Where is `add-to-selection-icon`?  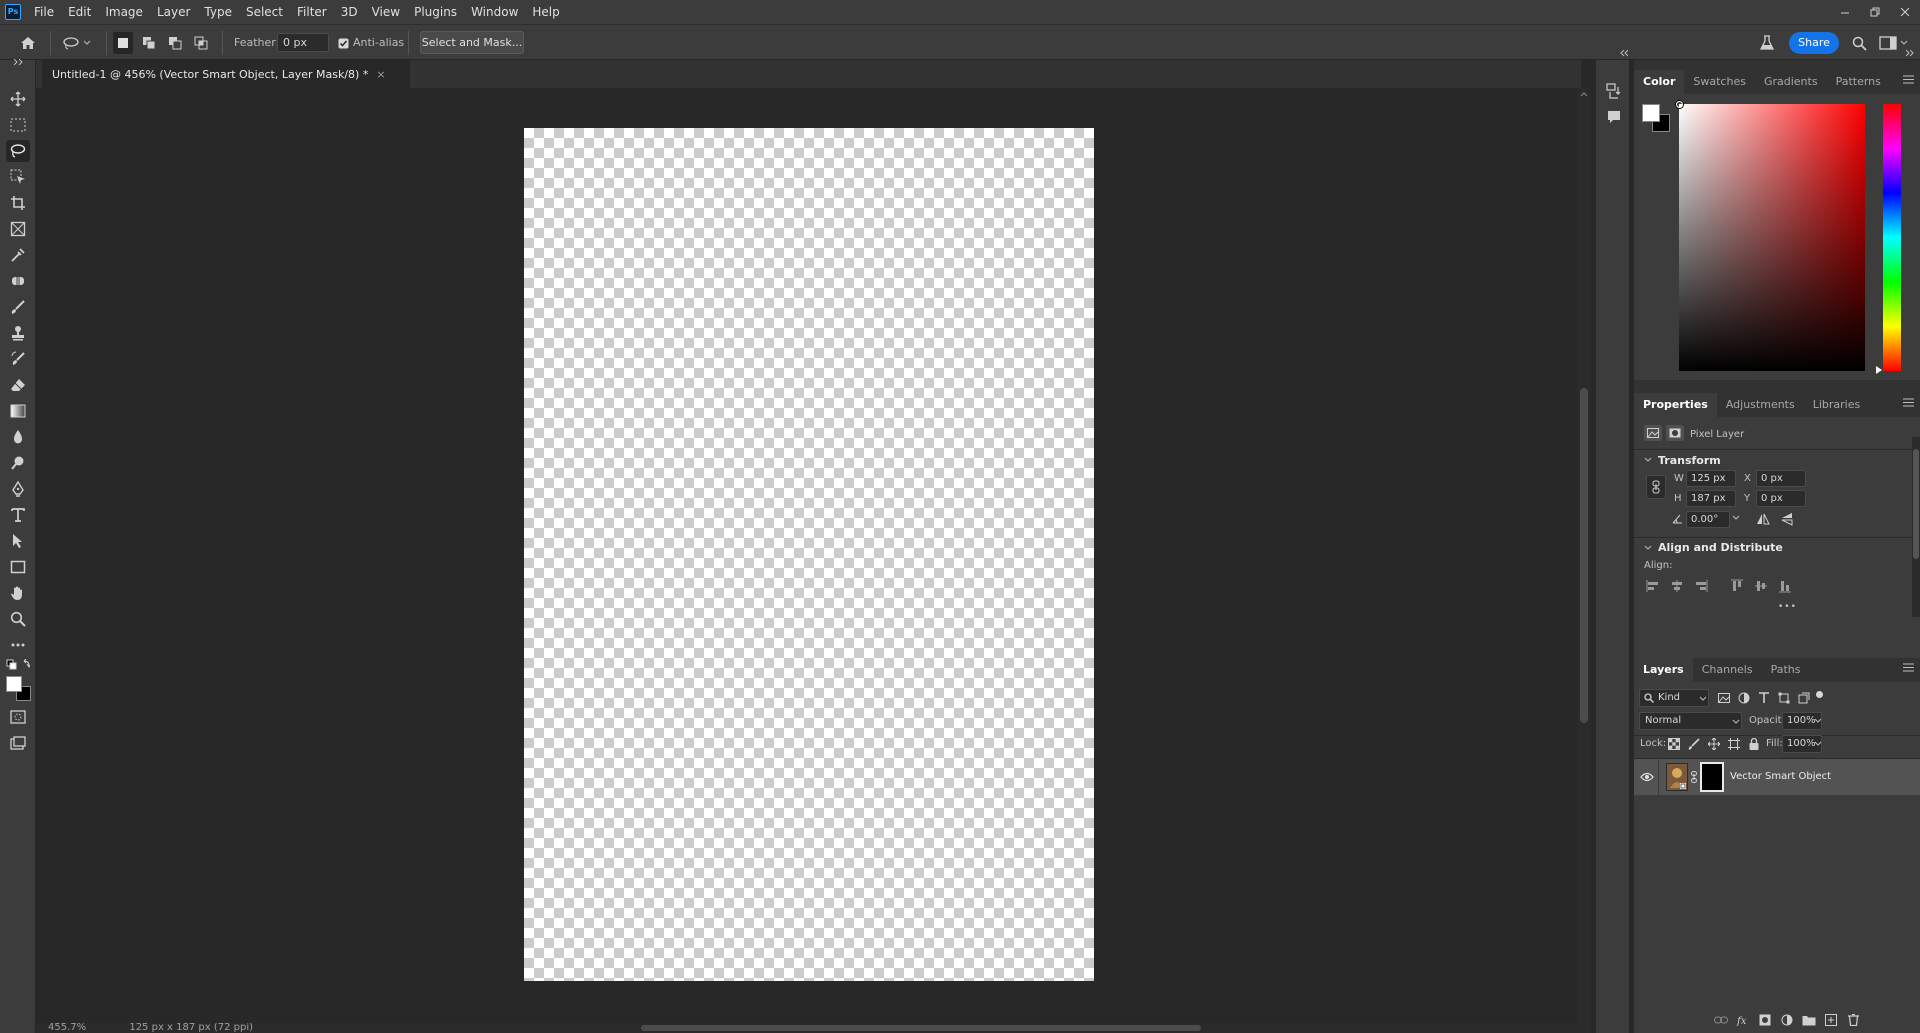
add-to-selection-icon is located at coordinates (149, 43).